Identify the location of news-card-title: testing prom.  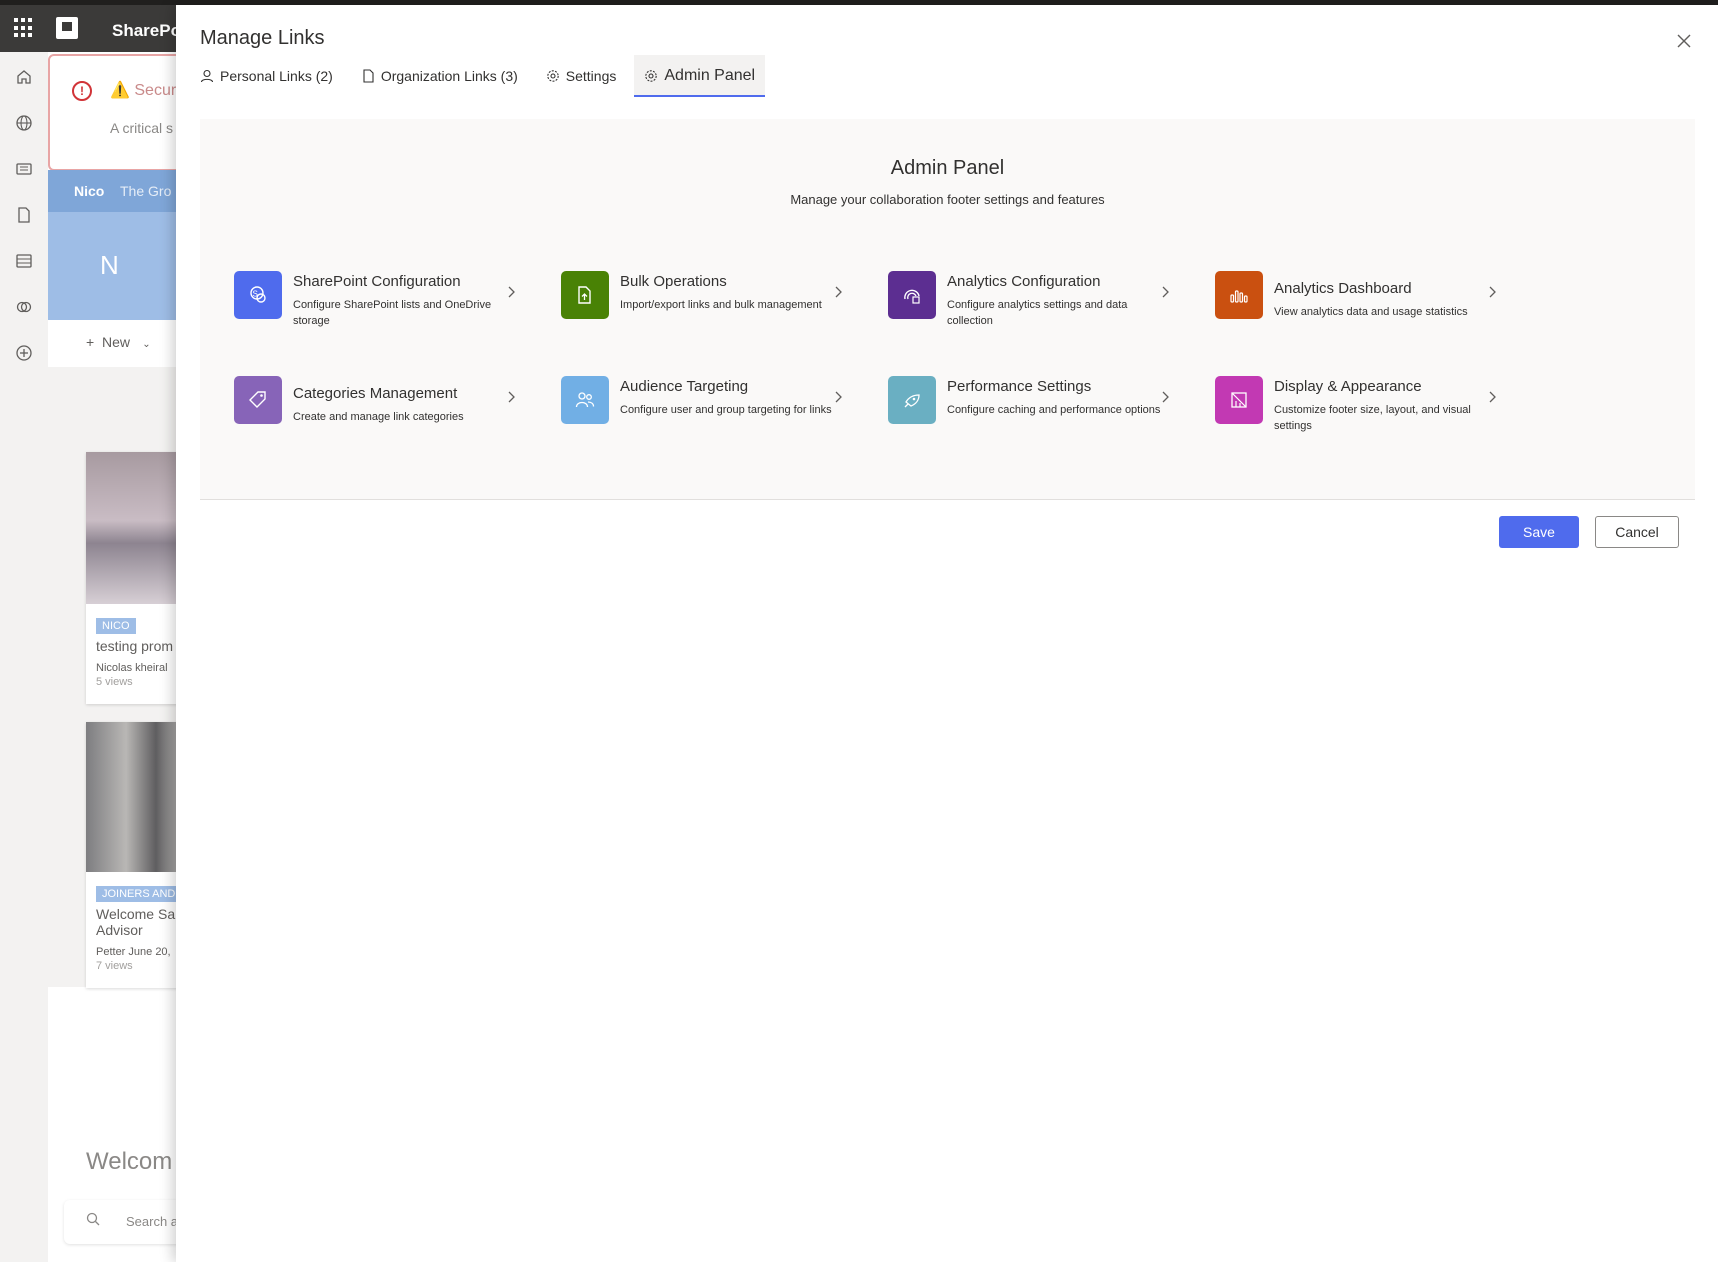
(137, 646).